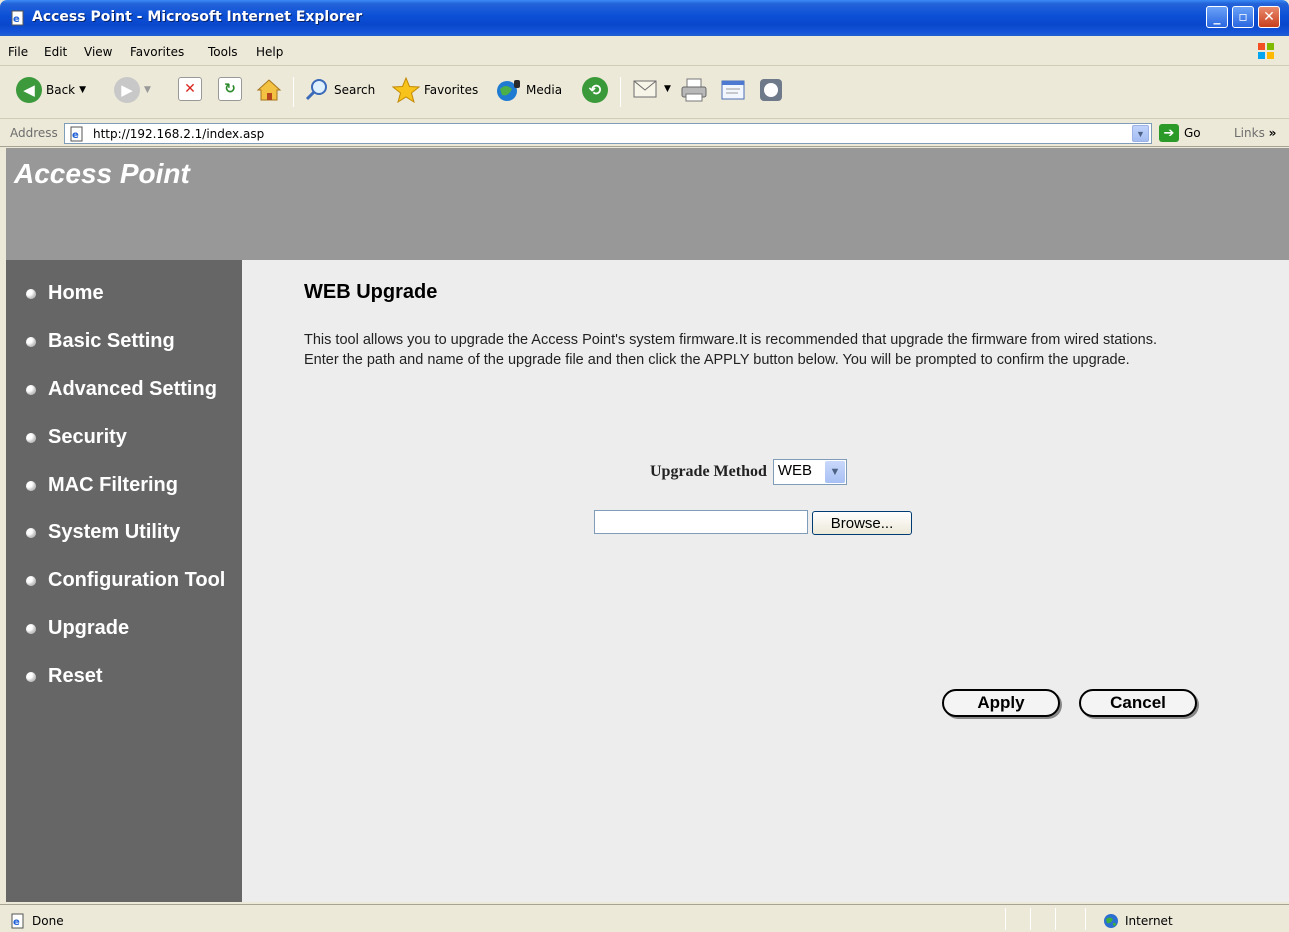 This screenshot has width=1289, height=932. I want to click on sidebar-item-label: Configuration Tool, so click(137, 580).